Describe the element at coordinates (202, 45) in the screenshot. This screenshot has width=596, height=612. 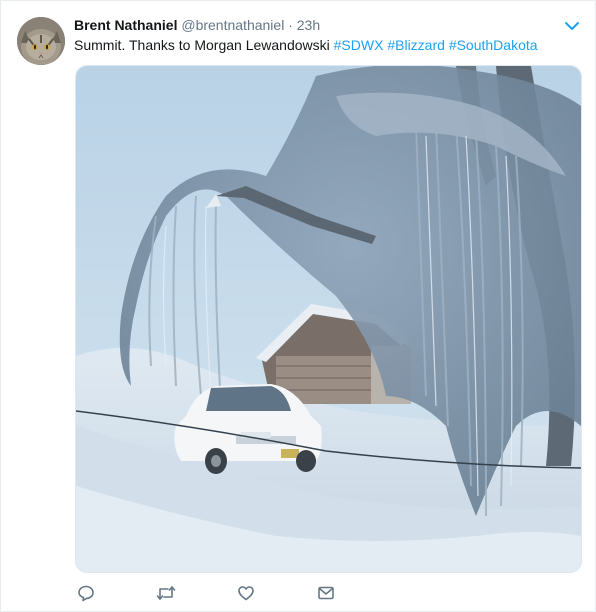
I see `tweet-text-plain: Summit. Thanks to Morgan Lewandowski` at that location.